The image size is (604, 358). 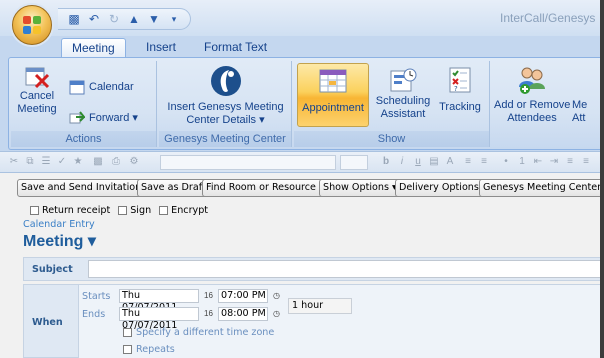 I want to click on meeting-workspace-label-1: Me, so click(x=580, y=105).